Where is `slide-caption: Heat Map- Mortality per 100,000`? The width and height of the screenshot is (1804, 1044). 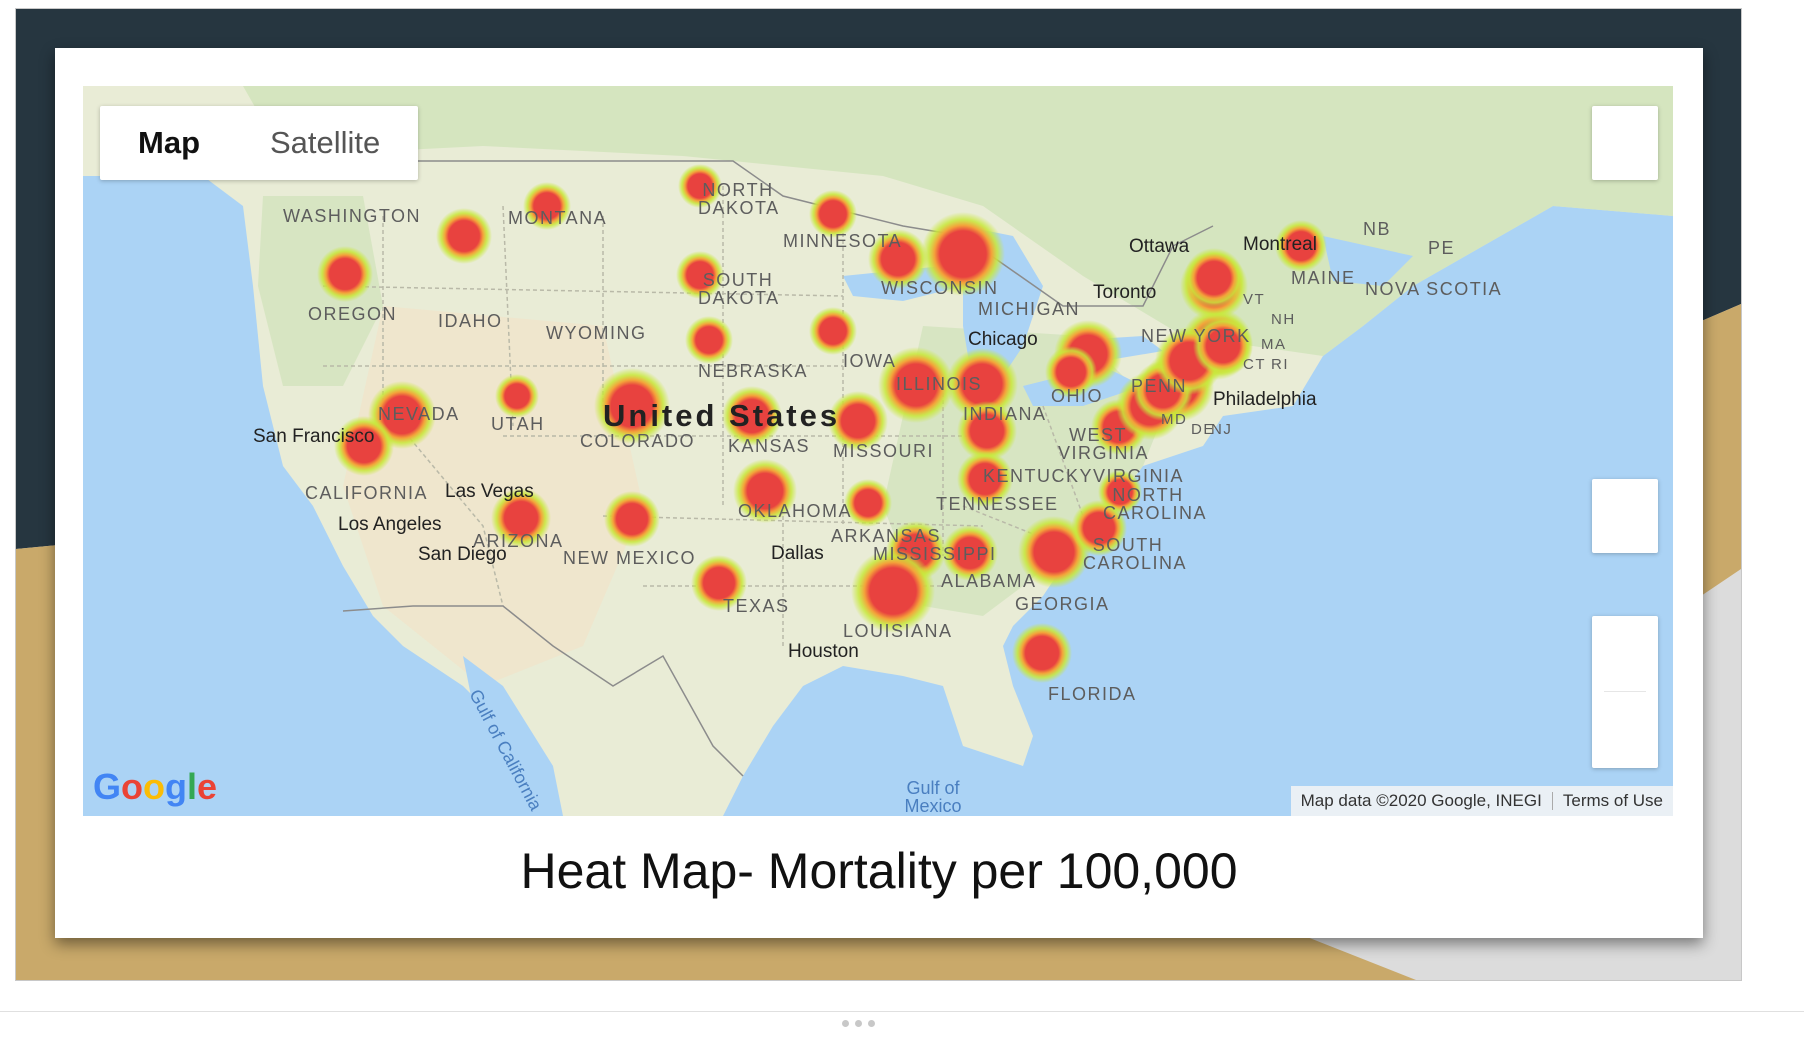
slide-caption: Heat Map- Mortality per 100,000 is located at coordinates (879, 871).